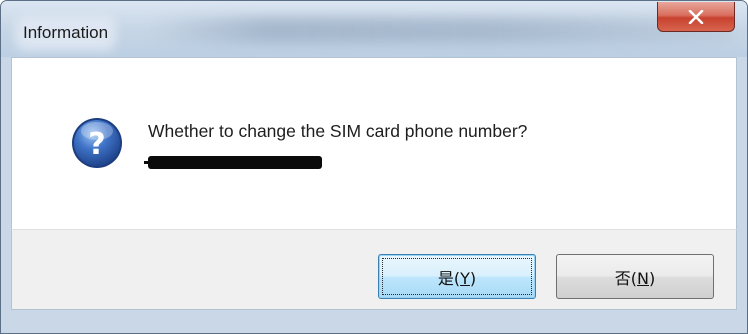  I want to click on no-button-label: 否(N), so click(635, 278).